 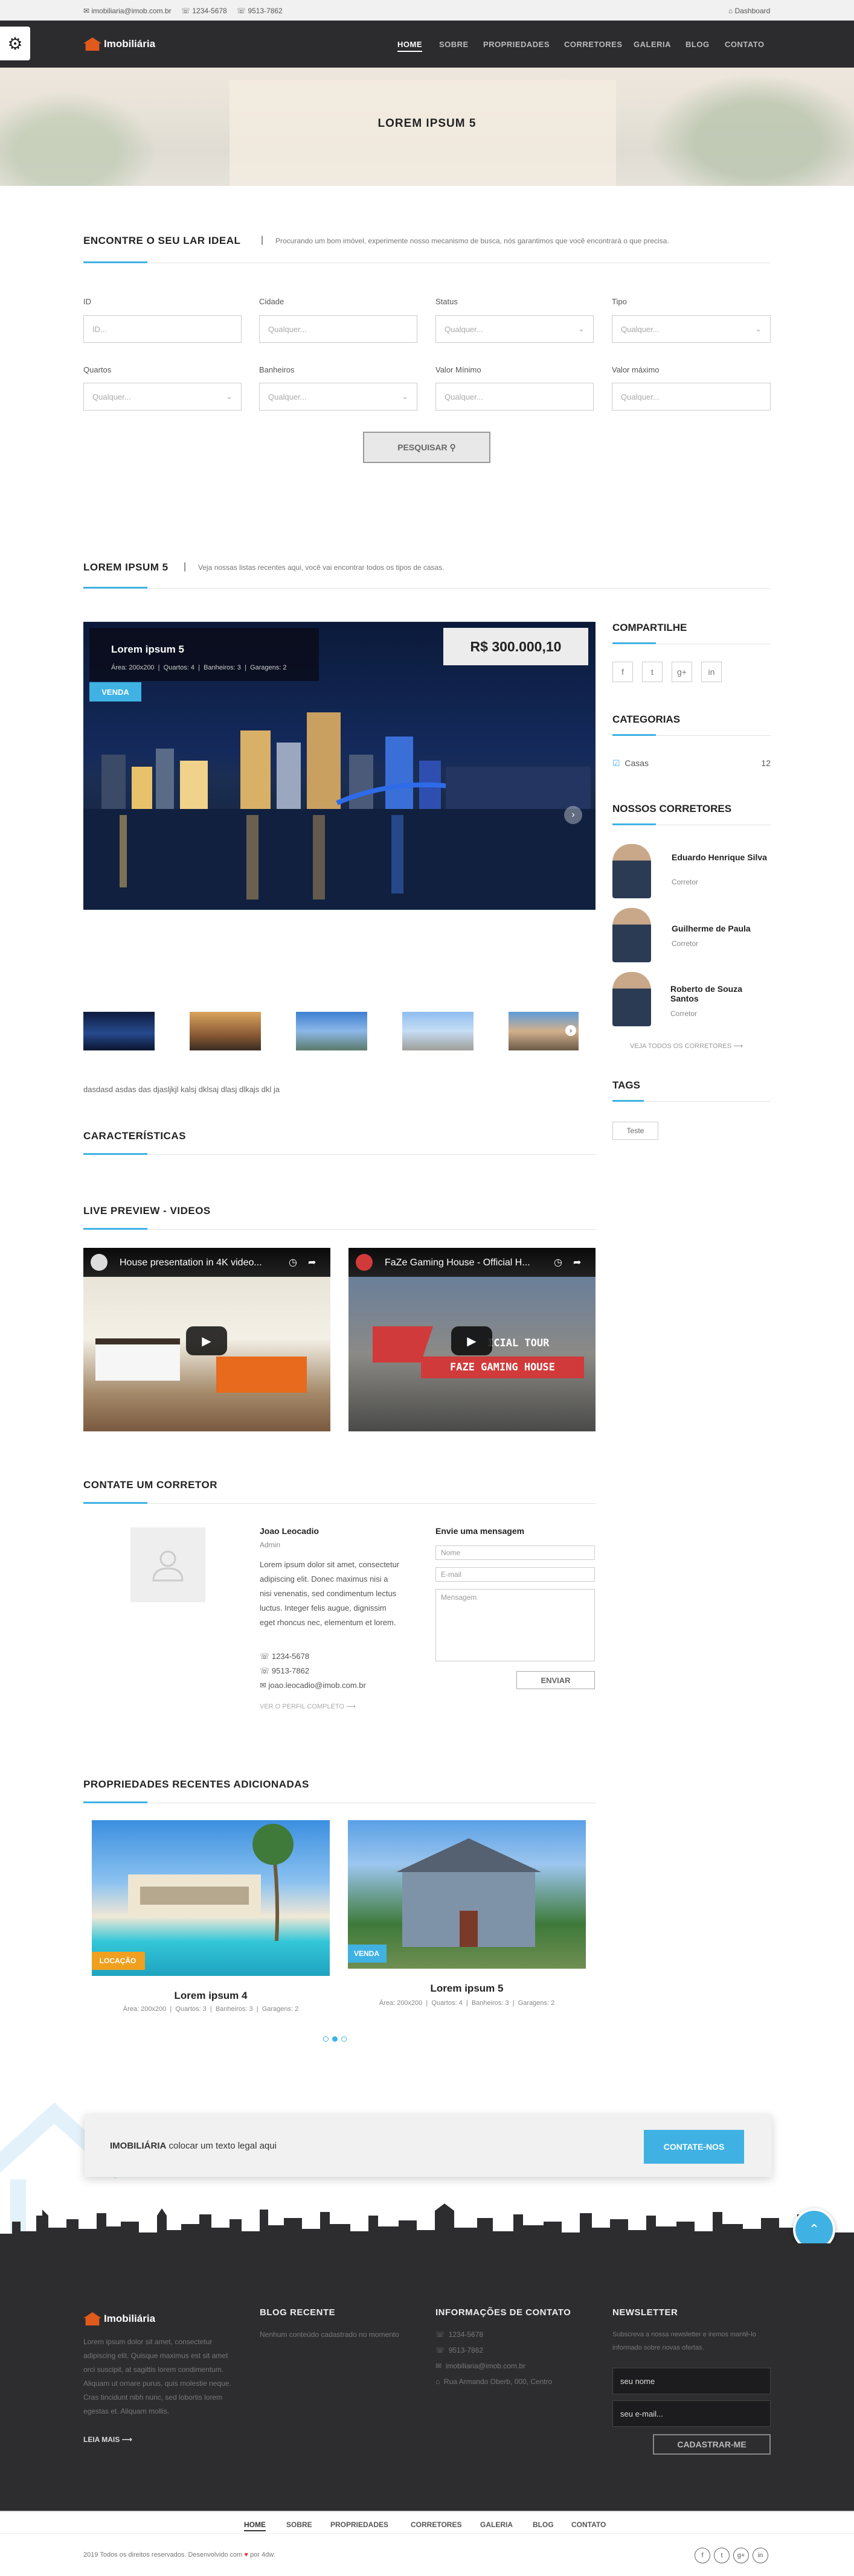 I want to click on contact-us-button: CONTATE-NOS, so click(x=694, y=2147).